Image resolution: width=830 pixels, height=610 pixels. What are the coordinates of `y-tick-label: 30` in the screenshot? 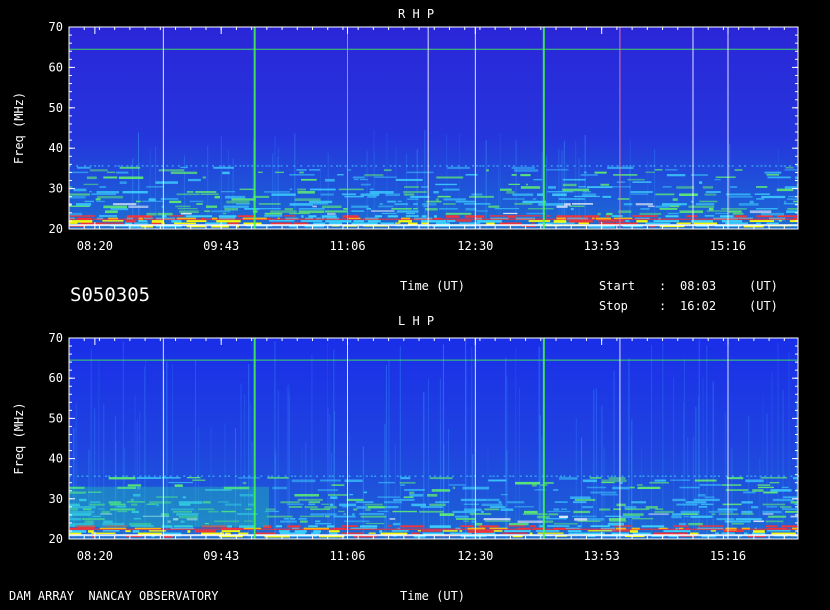 It's located at (56, 499).